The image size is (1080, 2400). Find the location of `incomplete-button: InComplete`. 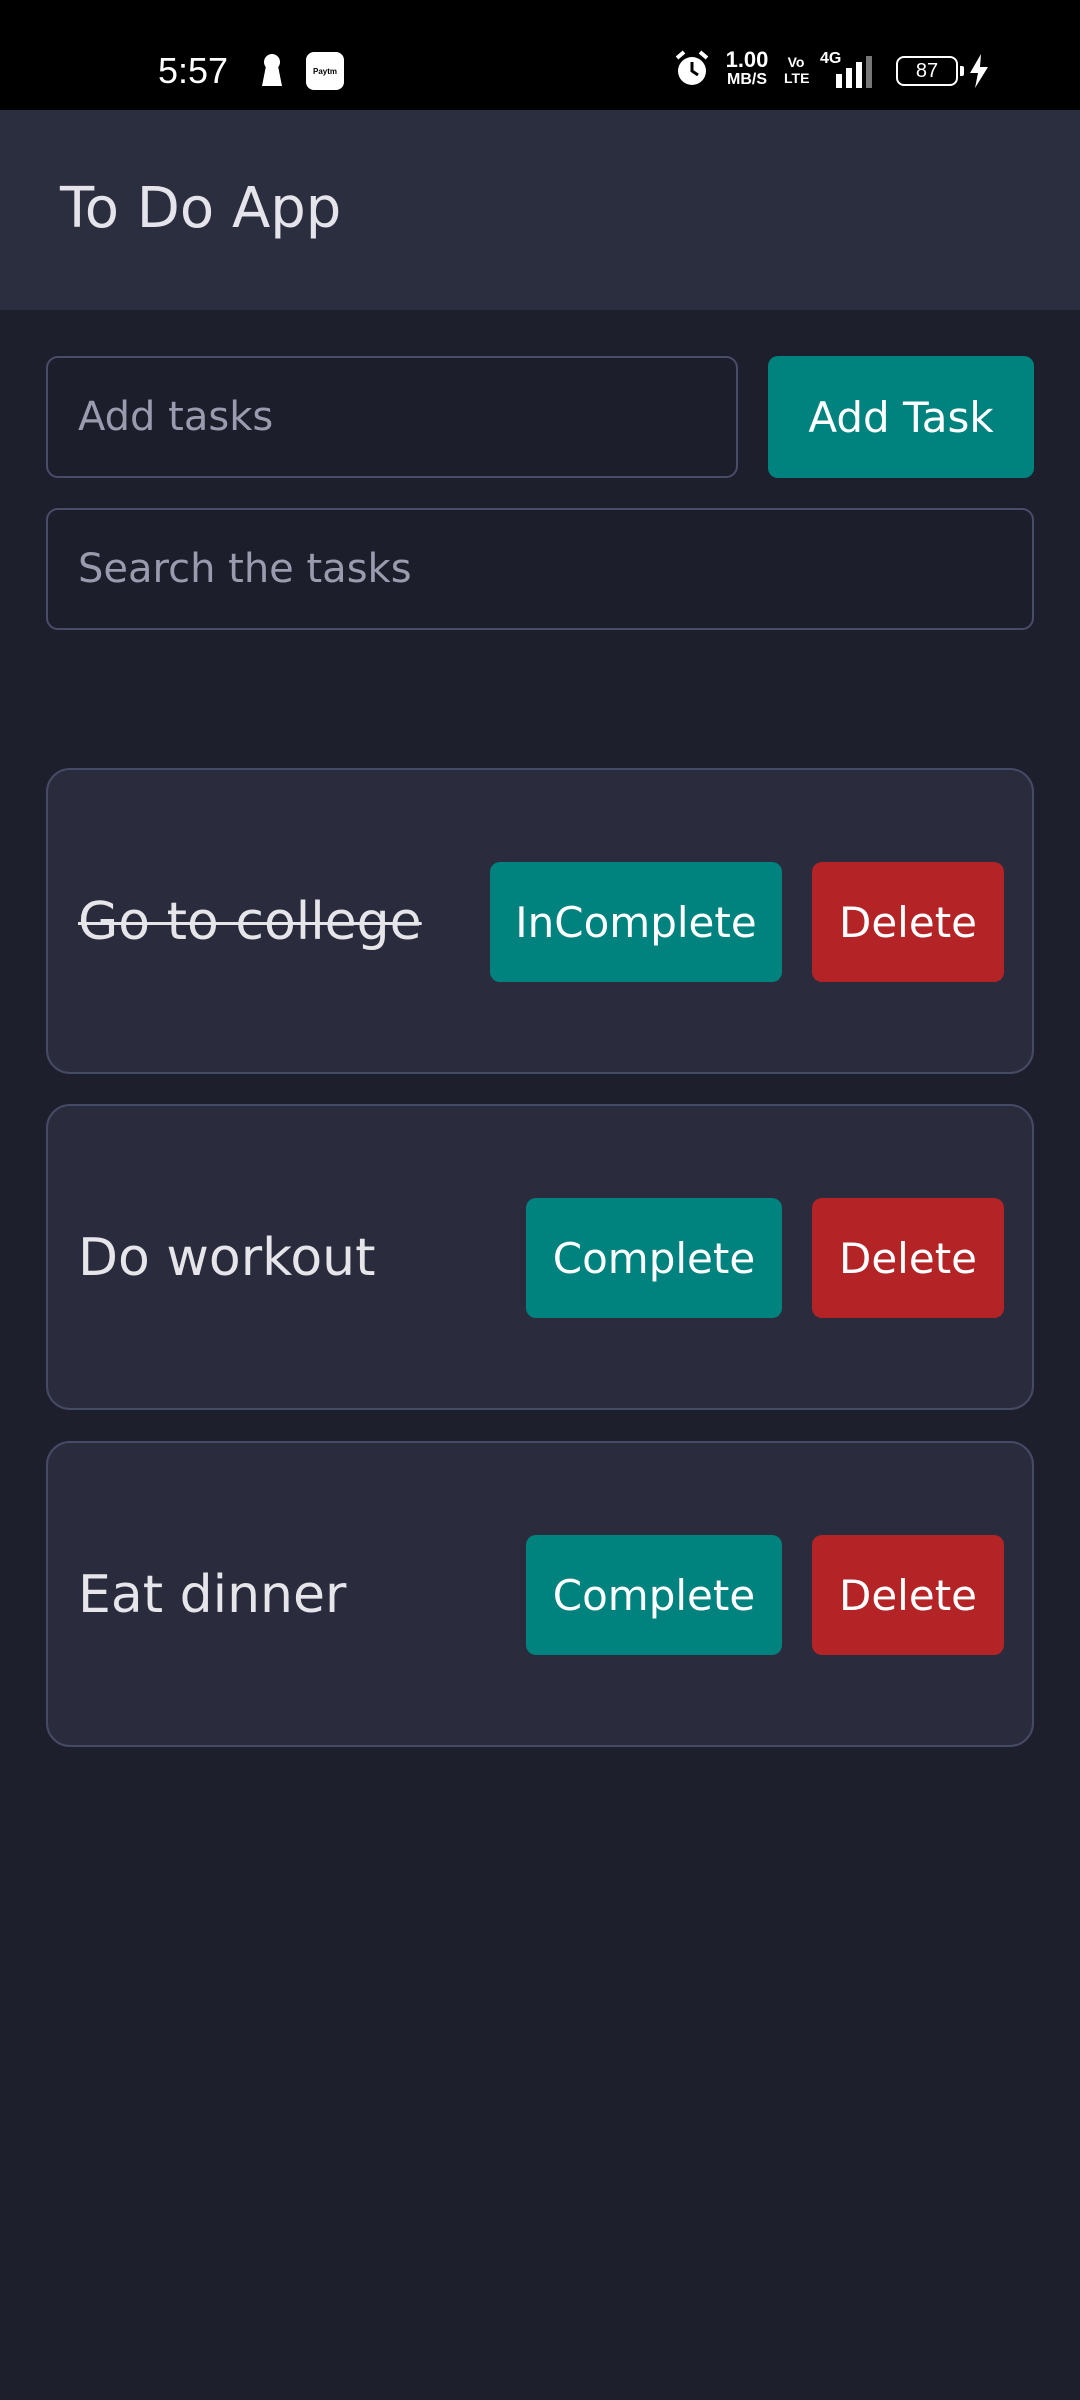

incomplete-button: InComplete is located at coordinates (636, 922).